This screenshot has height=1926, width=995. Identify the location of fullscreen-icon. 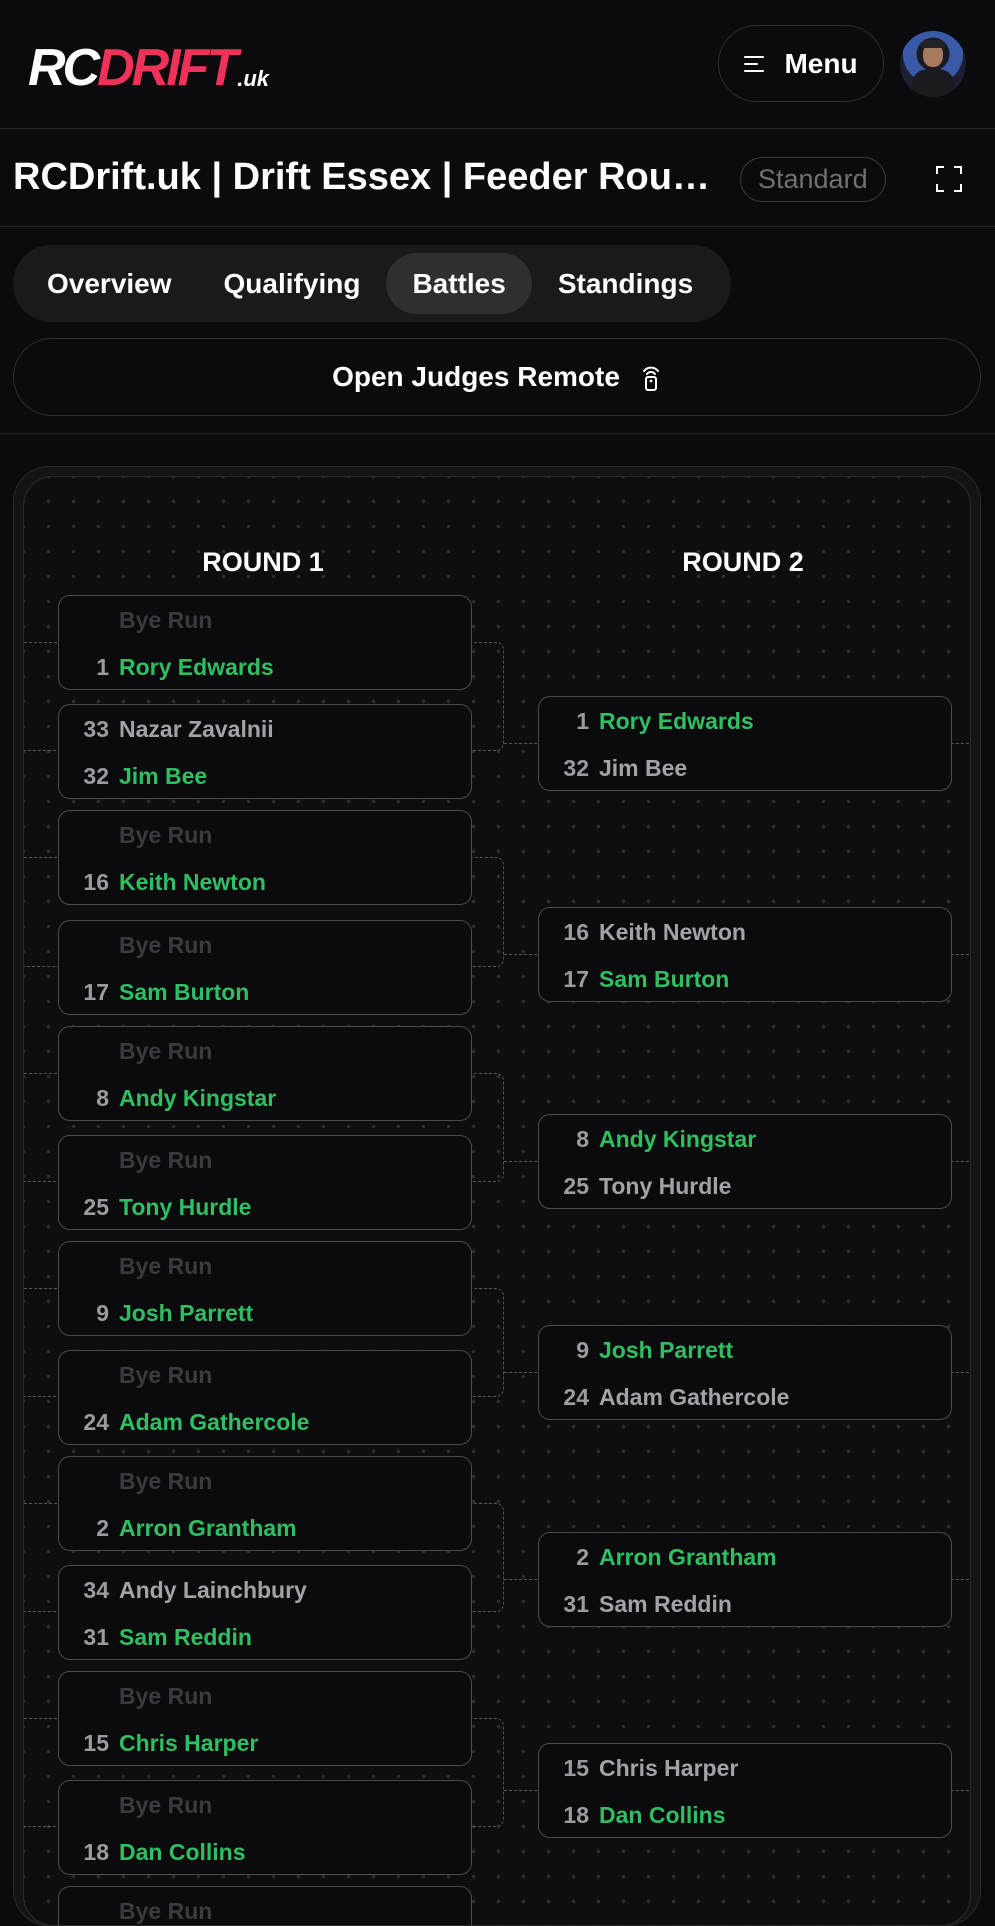
(949, 179).